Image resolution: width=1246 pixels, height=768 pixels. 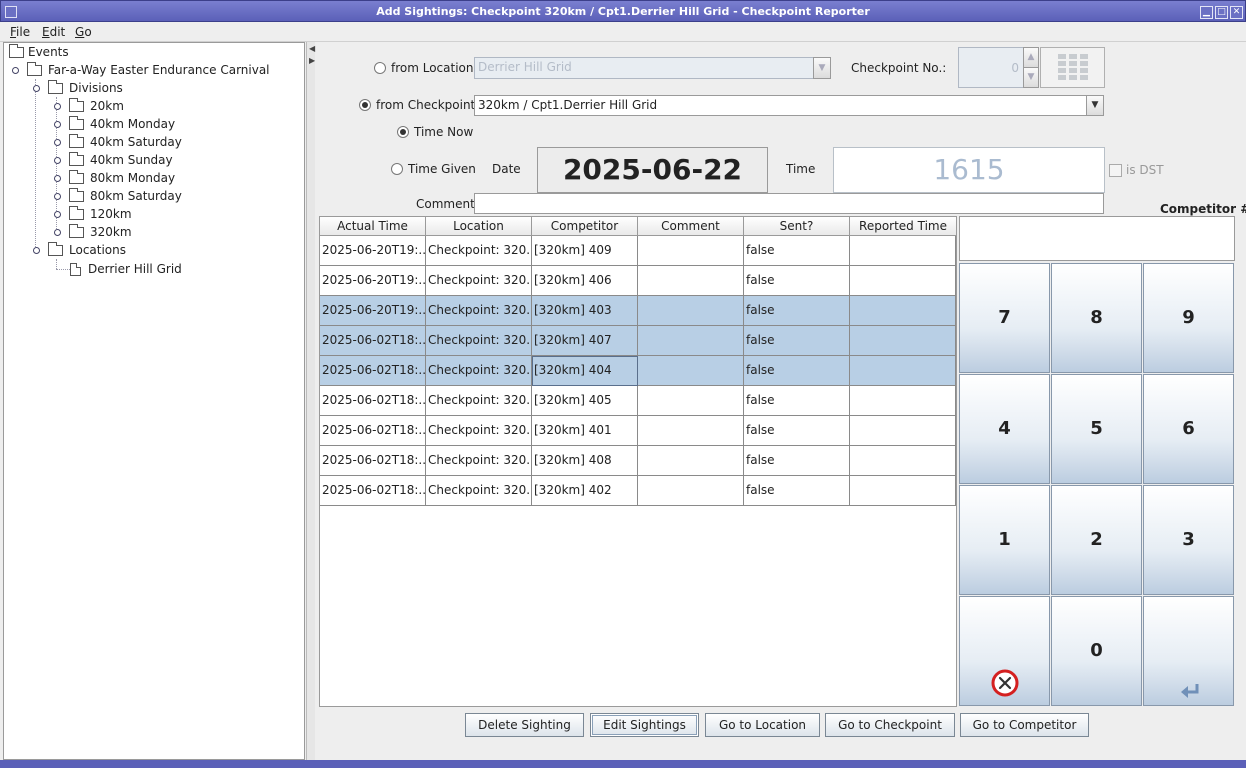 What do you see at coordinates (822, 68) in the screenshot?
I see `location-dropdown-button: ▼` at bounding box center [822, 68].